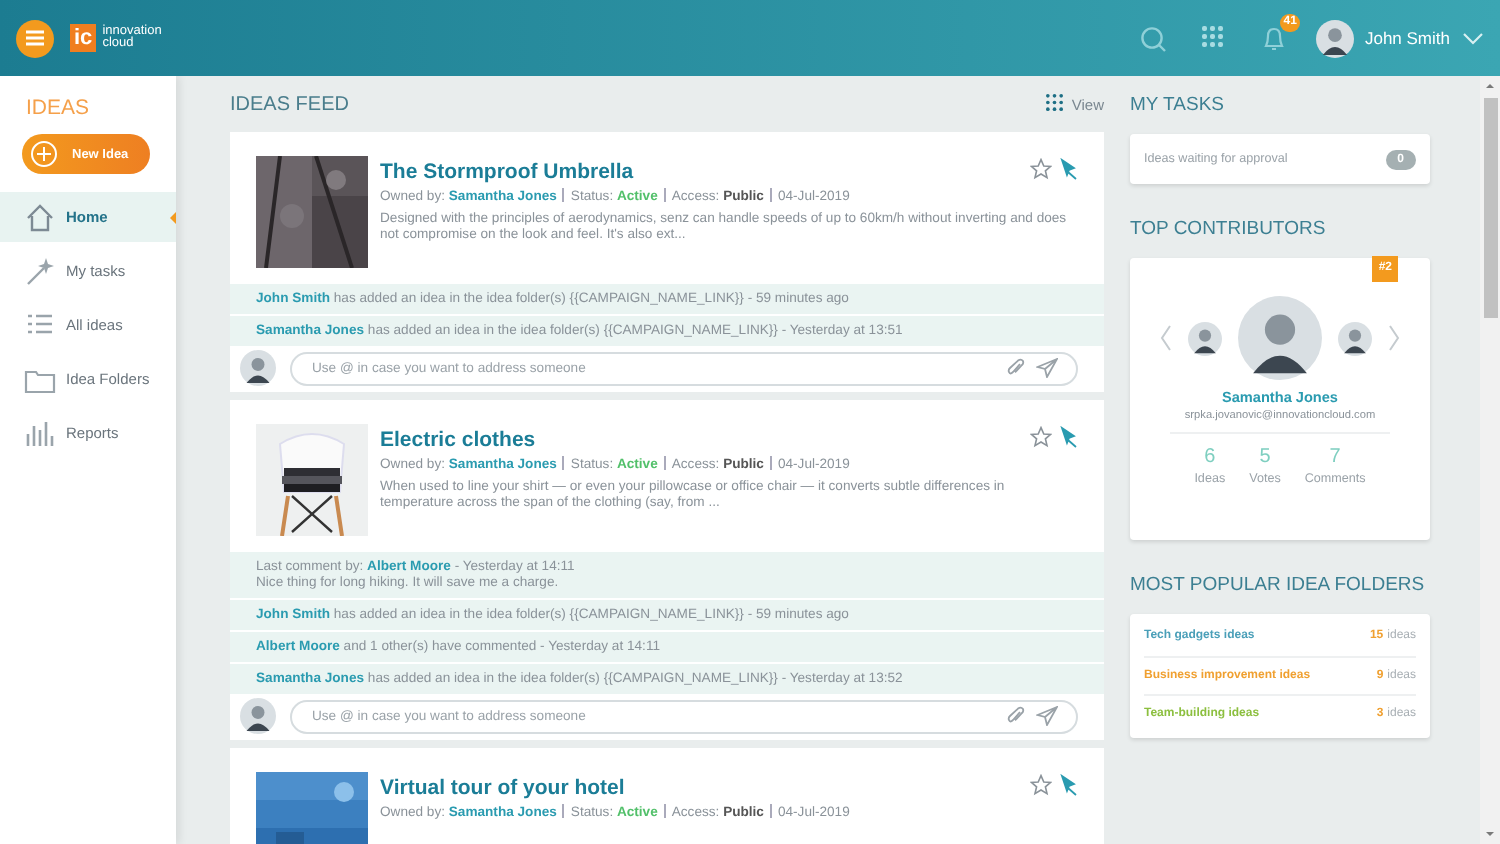 Image resolution: width=1500 pixels, height=844 pixels. What do you see at coordinates (1473, 38) in the screenshot?
I see `chevron-down-icon` at bounding box center [1473, 38].